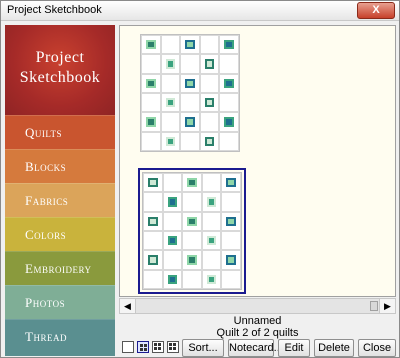 The height and width of the screenshot is (358, 400). I want to click on view-grid-2-icon, so click(143, 347).